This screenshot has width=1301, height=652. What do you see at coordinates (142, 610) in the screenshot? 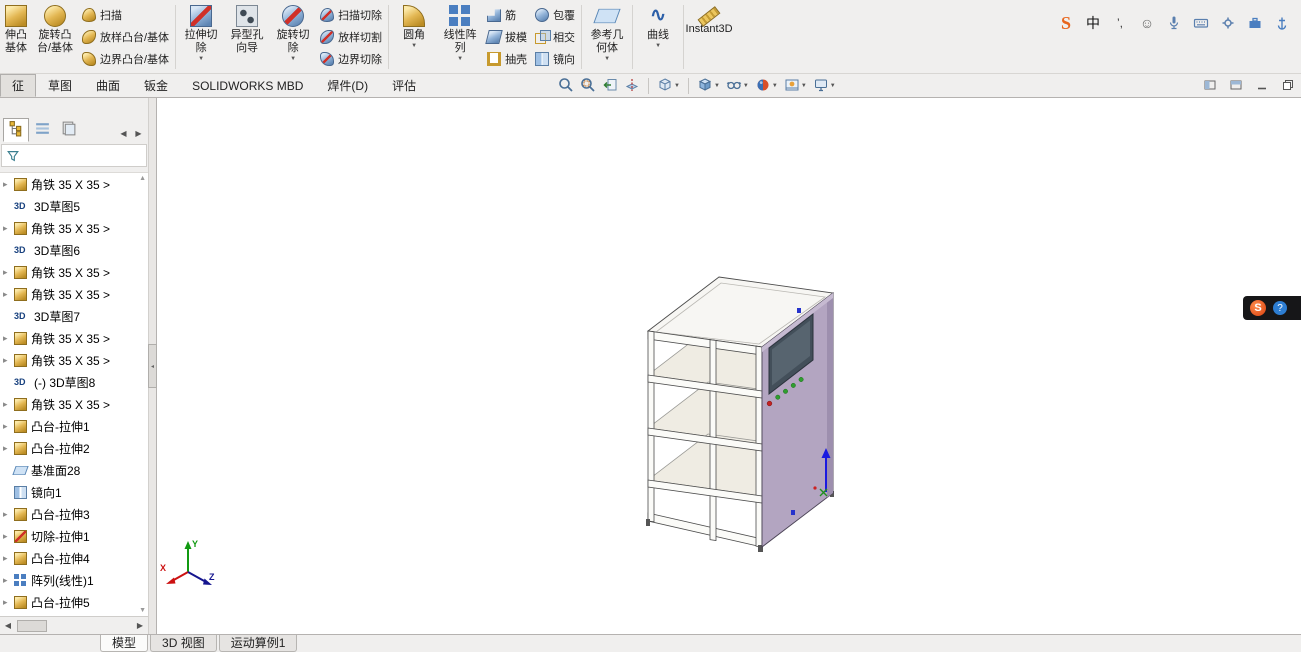
I see `tree-scroll-down-icon: ▼` at bounding box center [142, 610].